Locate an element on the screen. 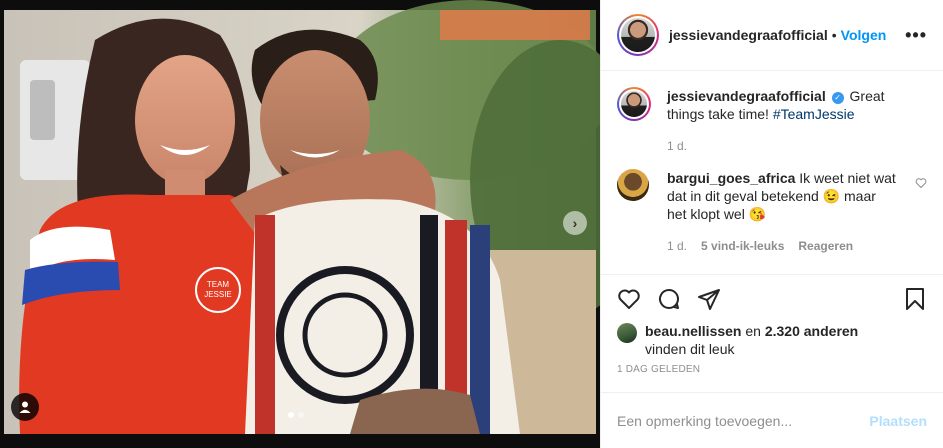 The image size is (943, 448). likes-suffix: vinden dit leuk is located at coordinates (690, 349).